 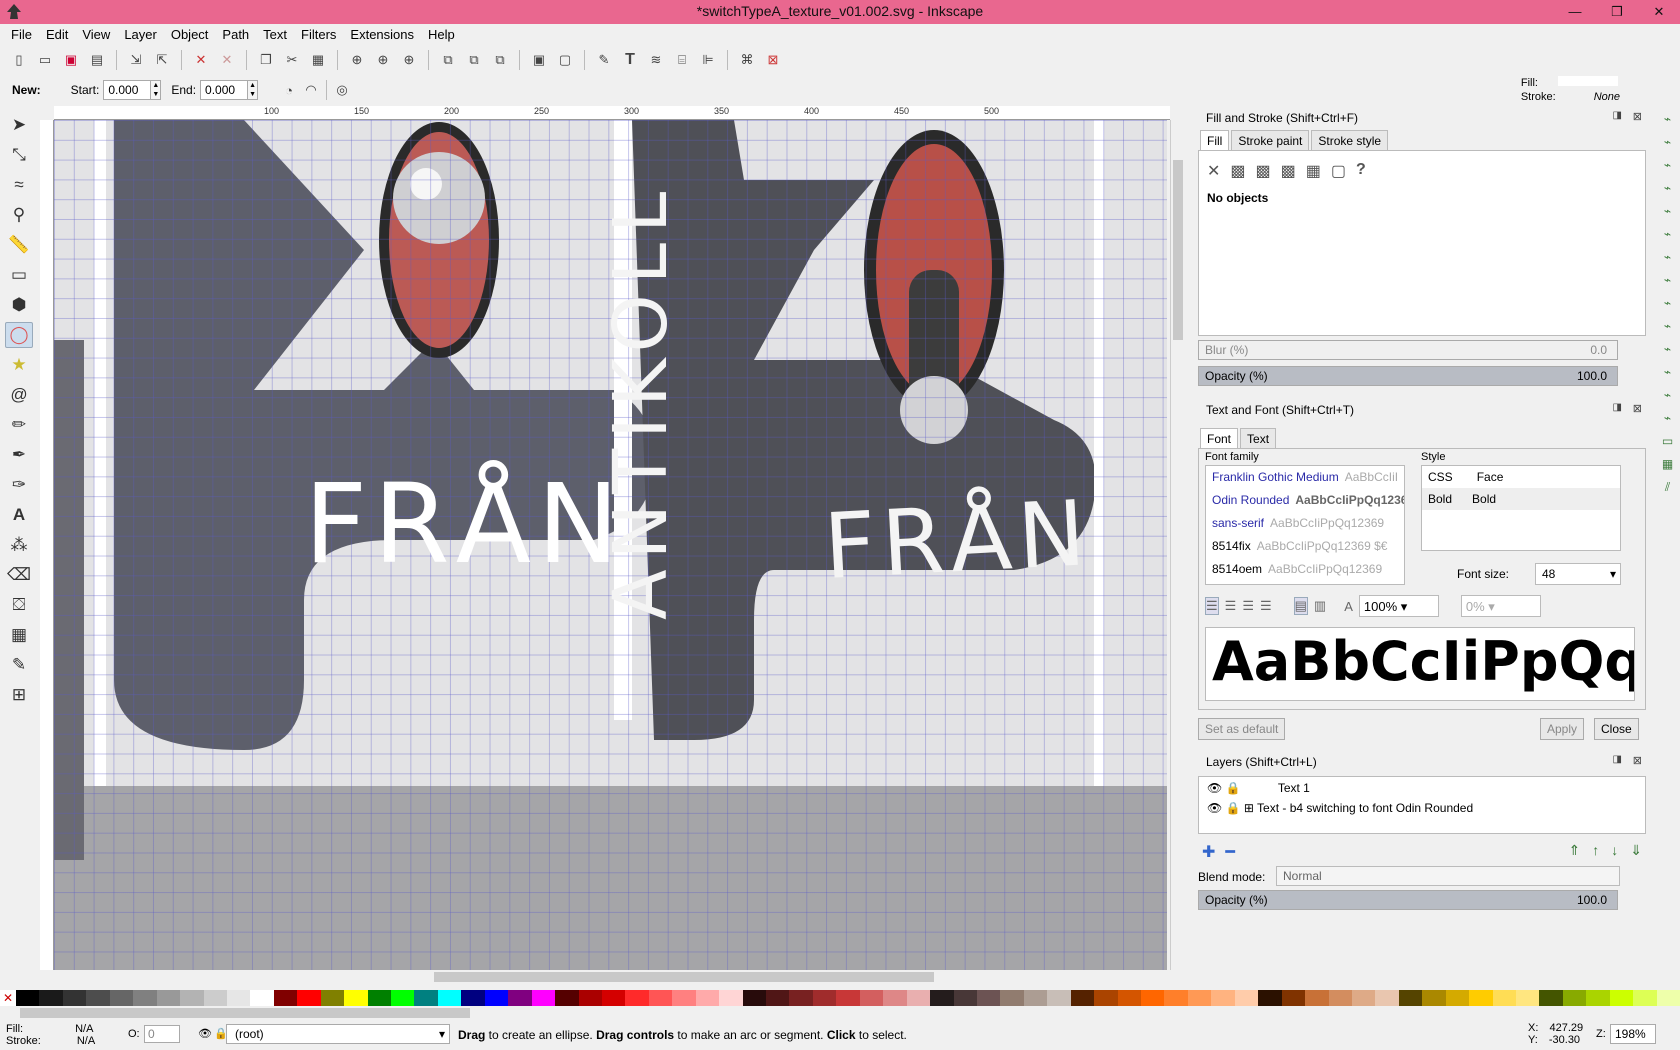 I want to click on snap-text-baseline-icon: ⌁, so click(x=1667, y=418).